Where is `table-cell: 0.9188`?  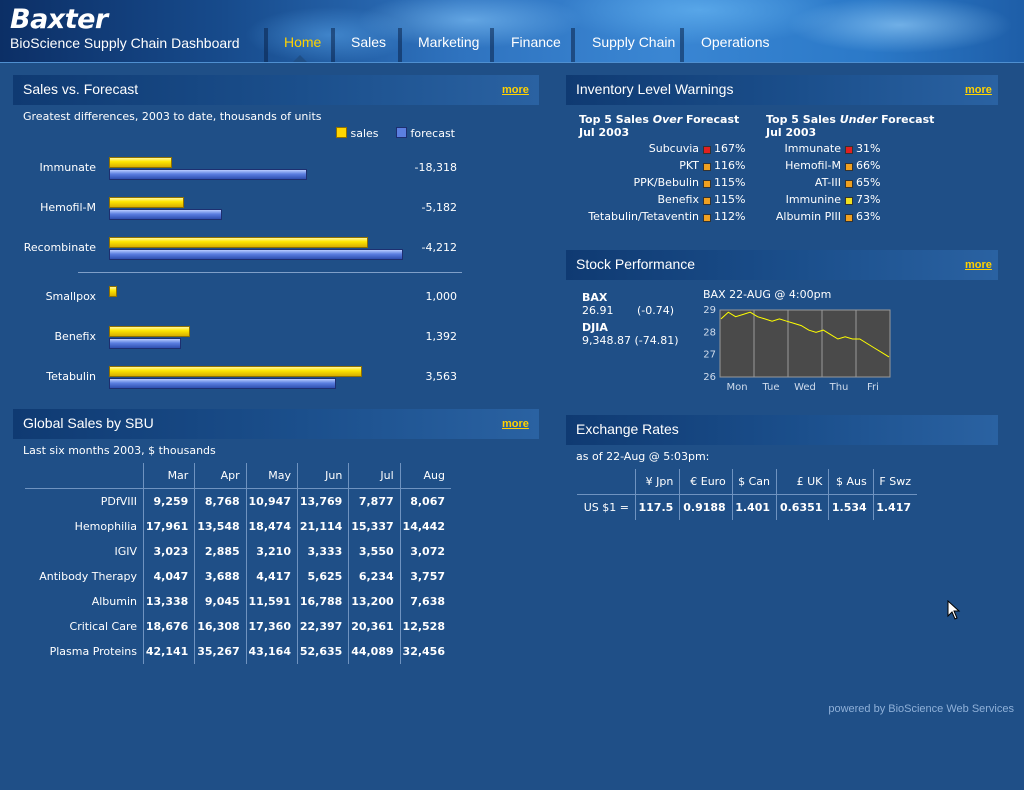
table-cell: 0.9188 is located at coordinates (706, 507).